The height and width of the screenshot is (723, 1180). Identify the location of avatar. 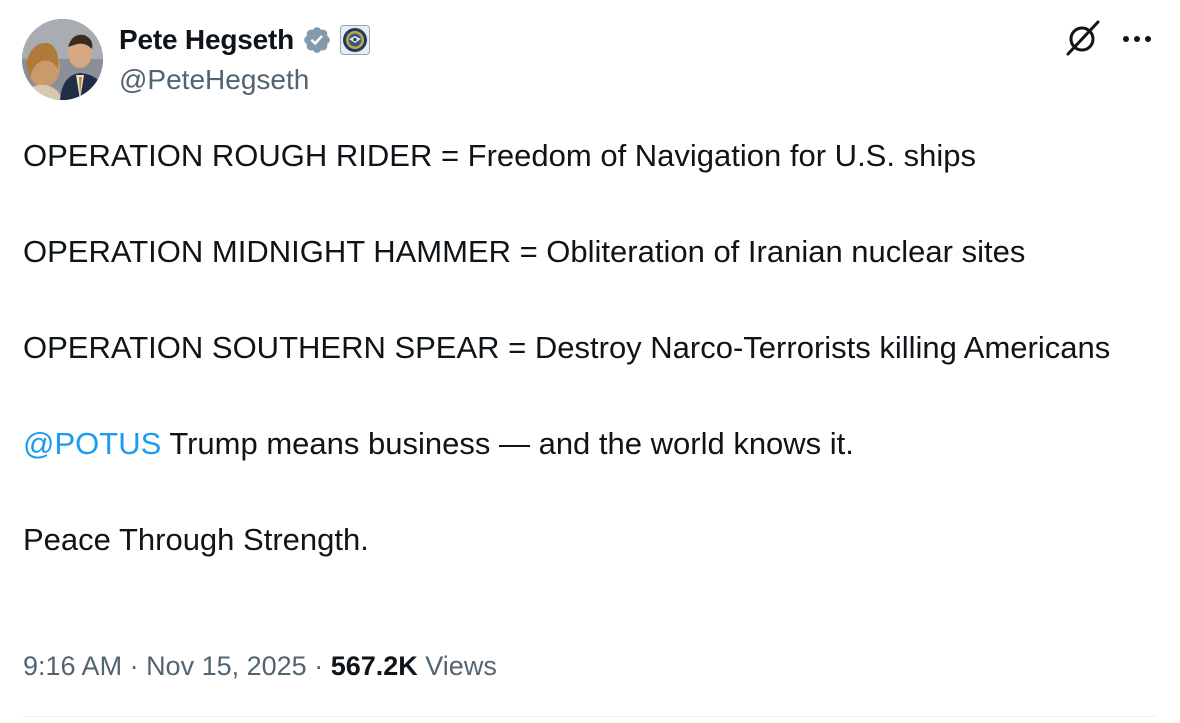
(62, 59).